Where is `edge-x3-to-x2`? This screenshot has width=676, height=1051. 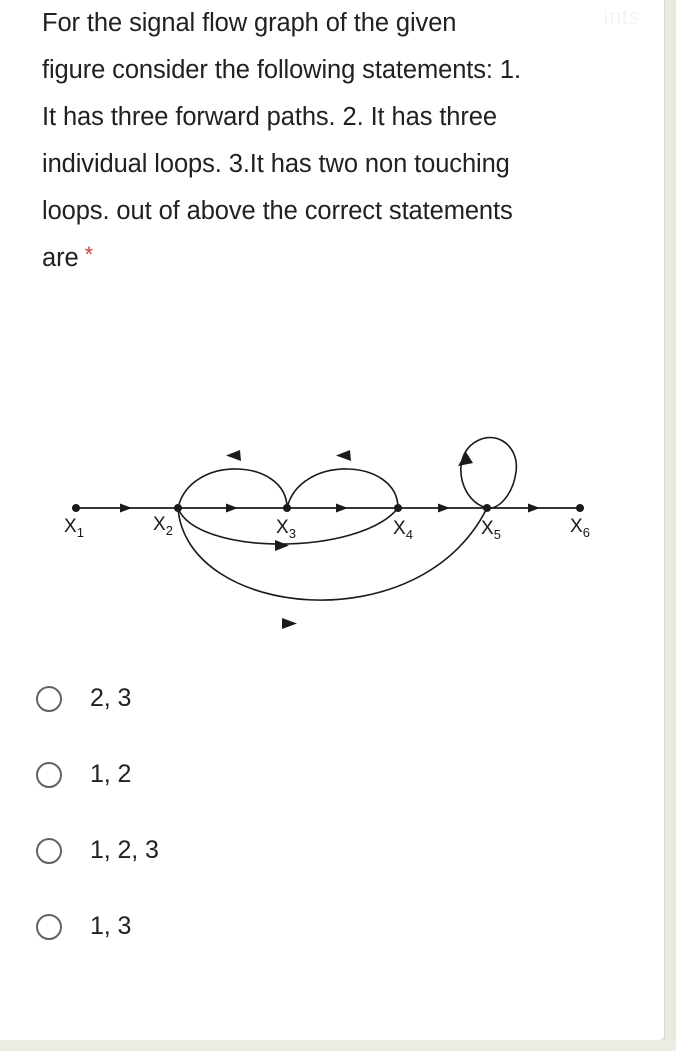 edge-x3-to-x2 is located at coordinates (232, 479).